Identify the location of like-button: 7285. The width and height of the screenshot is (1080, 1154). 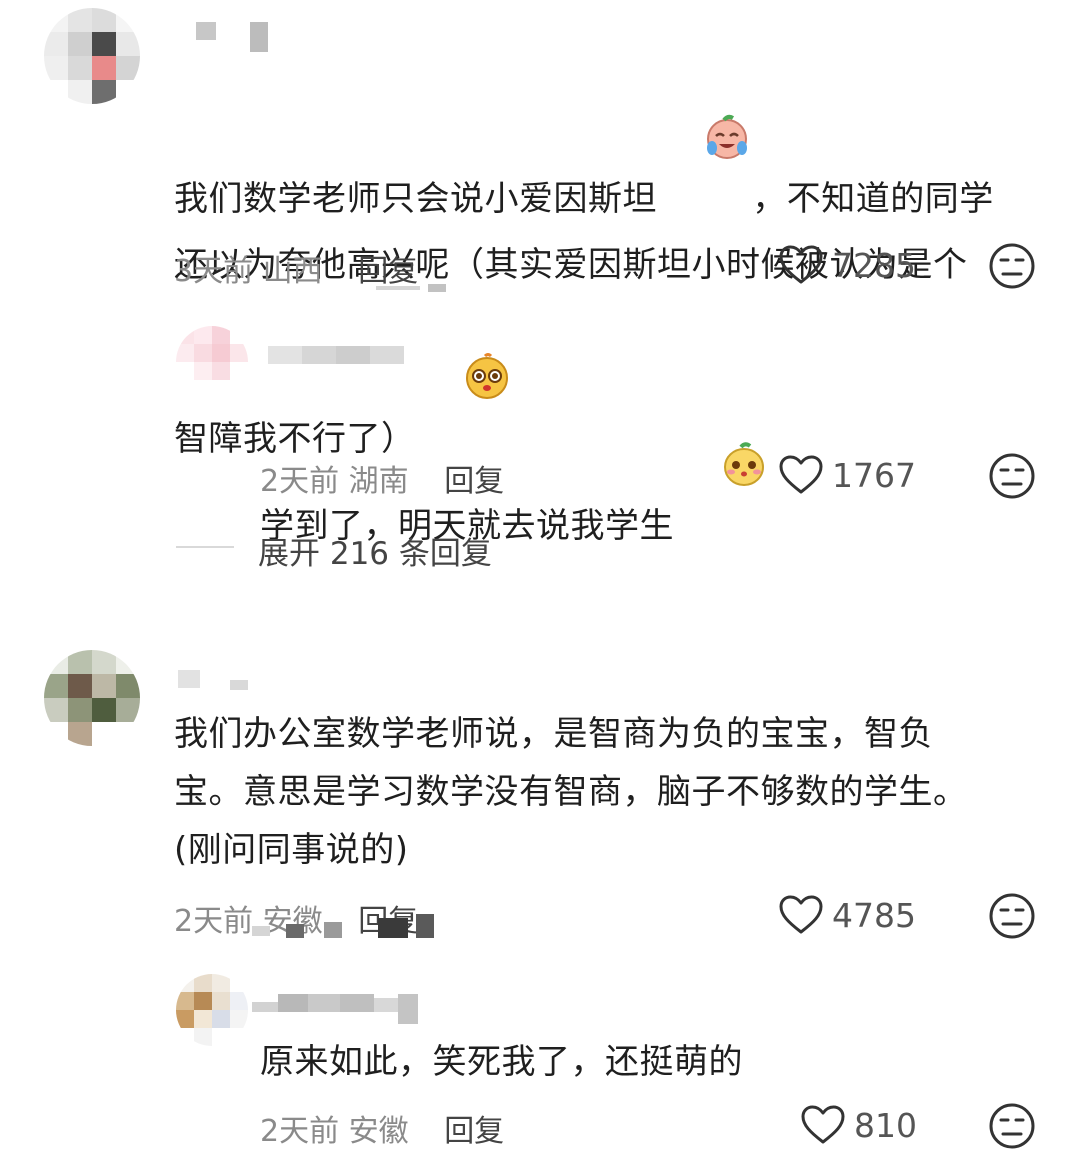
(847, 265).